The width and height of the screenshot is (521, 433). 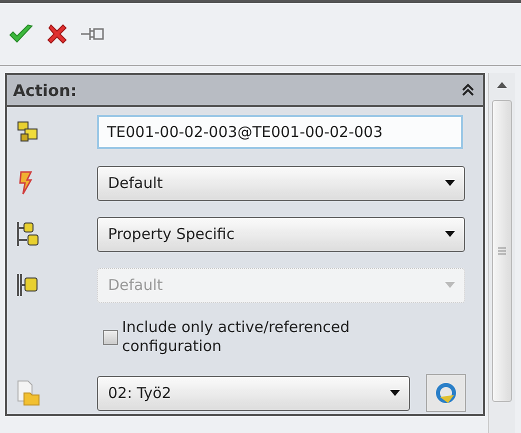 I want to click on pin-icon, so click(x=93, y=34).